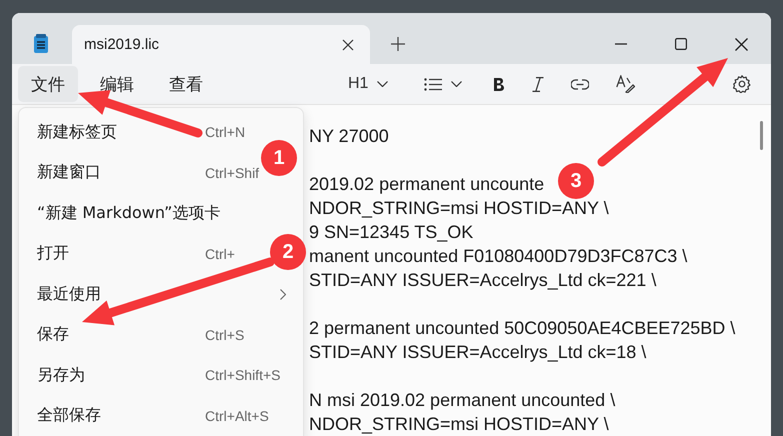 The width and height of the screenshot is (783, 436). Describe the element at coordinates (426, 184) in the screenshot. I see `code-line: 2019.02 permanent uncounte` at that location.